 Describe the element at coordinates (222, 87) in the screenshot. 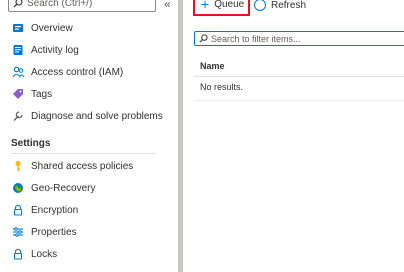

I see `empty-results-text: No results.` at that location.